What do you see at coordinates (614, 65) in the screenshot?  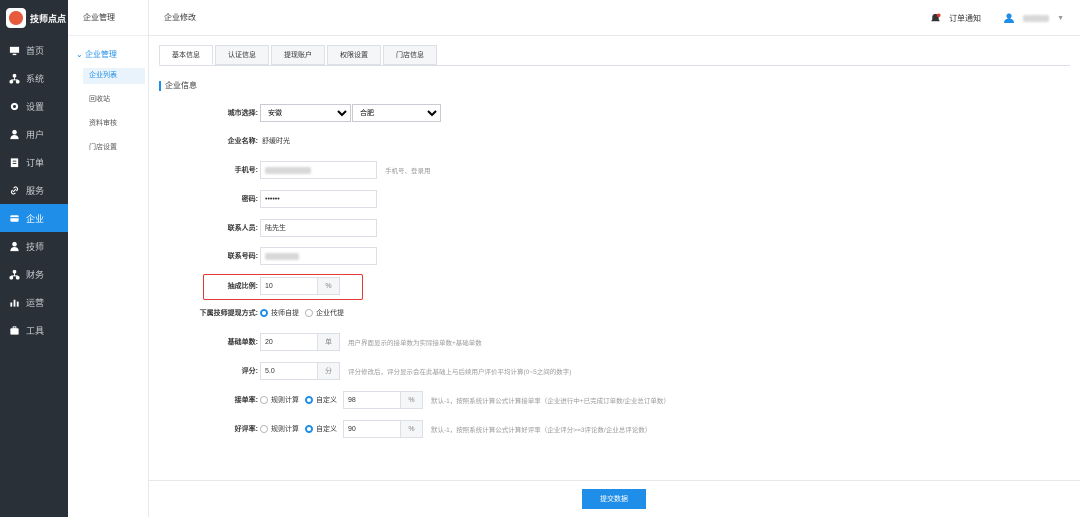 I see `tab-divider` at bounding box center [614, 65].